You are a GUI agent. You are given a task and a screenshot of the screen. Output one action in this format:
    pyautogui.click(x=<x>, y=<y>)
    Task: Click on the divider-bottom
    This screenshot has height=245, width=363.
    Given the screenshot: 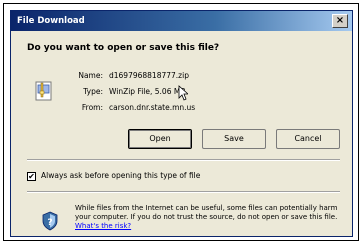 What is the action you would take?
    pyautogui.click(x=183, y=192)
    